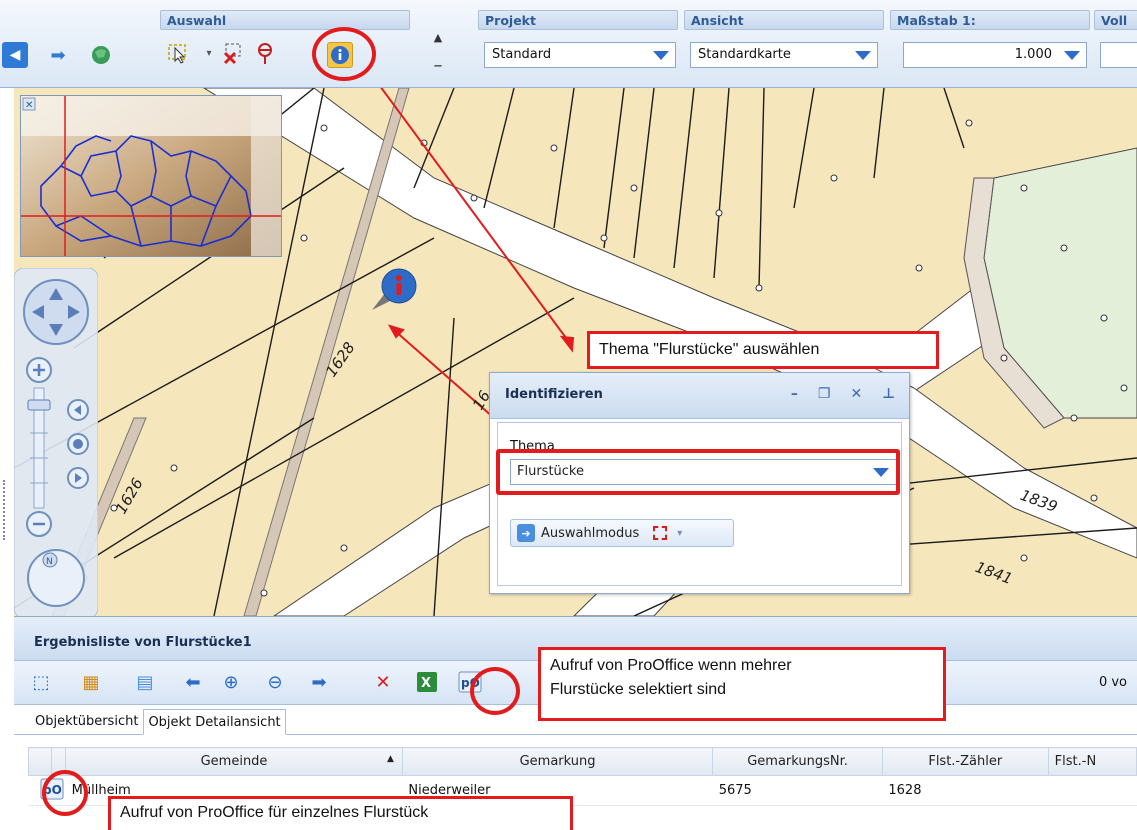 The width and height of the screenshot is (1137, 830). I want to click on overview-terrain: ✕, so click(151, 176).